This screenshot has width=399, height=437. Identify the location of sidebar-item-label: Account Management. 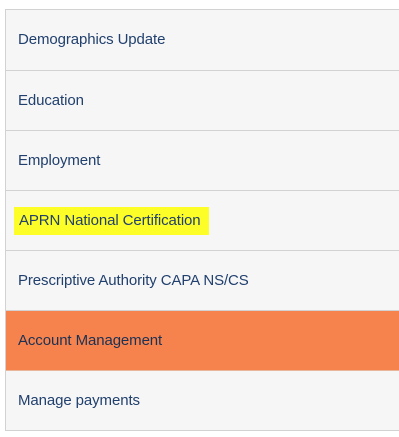
(90, 340).